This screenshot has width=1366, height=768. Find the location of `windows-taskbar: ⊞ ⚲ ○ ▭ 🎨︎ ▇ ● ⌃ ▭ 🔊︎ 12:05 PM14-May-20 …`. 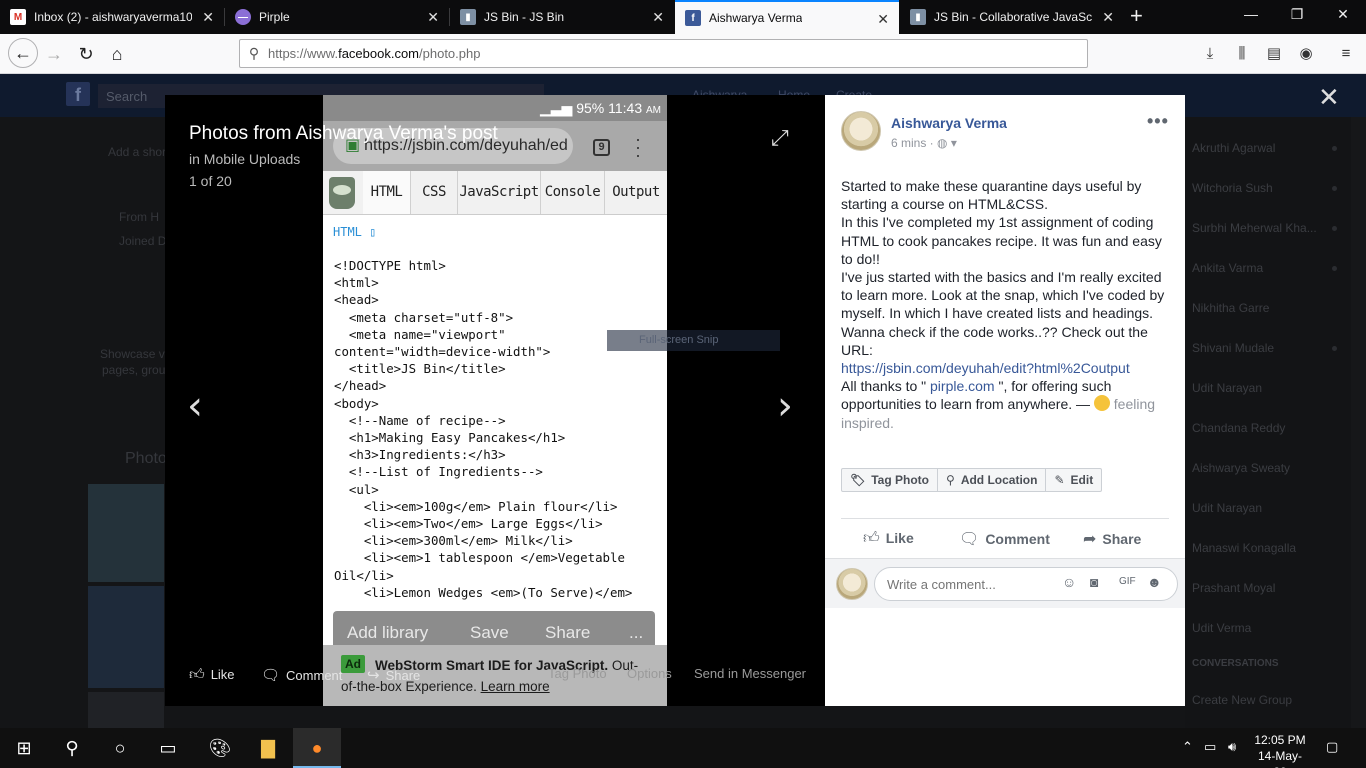

windows-taskbar: ⊞ ⚲ ○ ▭ 🎨︎ ▇ ● ⌃ ▭ 🔊︎ 12:05 PM14-May-20 … is located at coordinates (683, 748).